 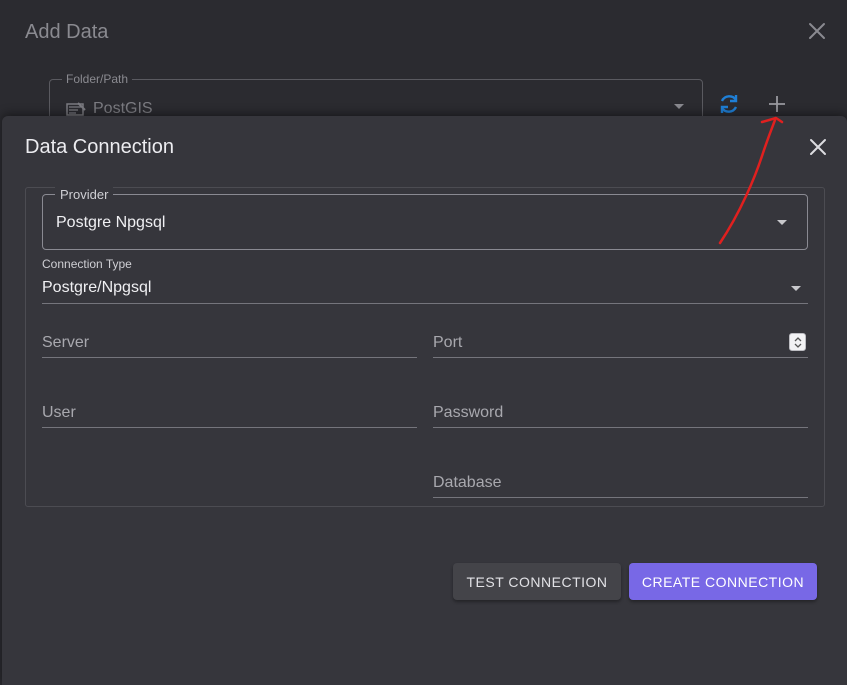 I want to click on test-connection-button: TEST CONNECTION, so click(x=537, y=581).